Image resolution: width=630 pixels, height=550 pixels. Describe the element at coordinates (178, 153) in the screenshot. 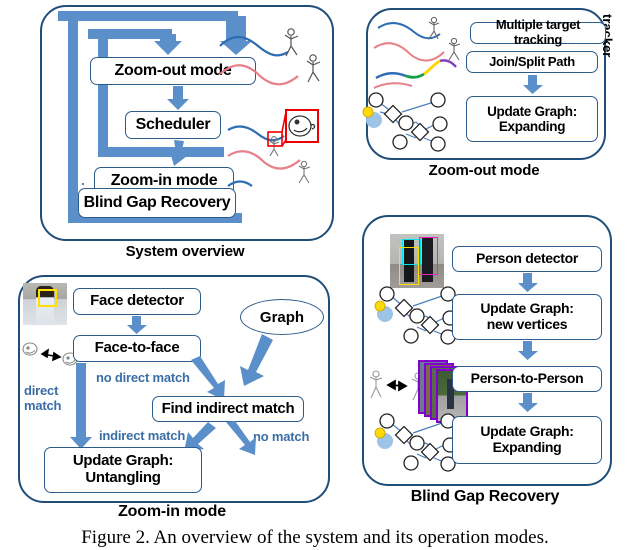

I see `arrow-scheduler-to-zoomin` at that location.